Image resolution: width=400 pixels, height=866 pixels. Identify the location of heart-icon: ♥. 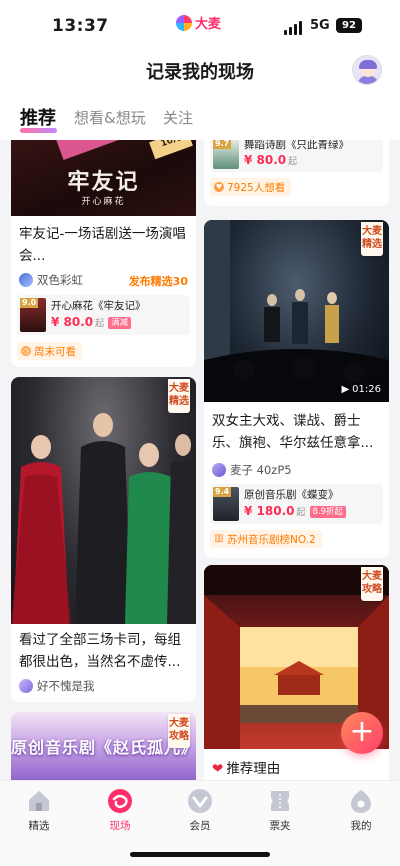
(219, 187).